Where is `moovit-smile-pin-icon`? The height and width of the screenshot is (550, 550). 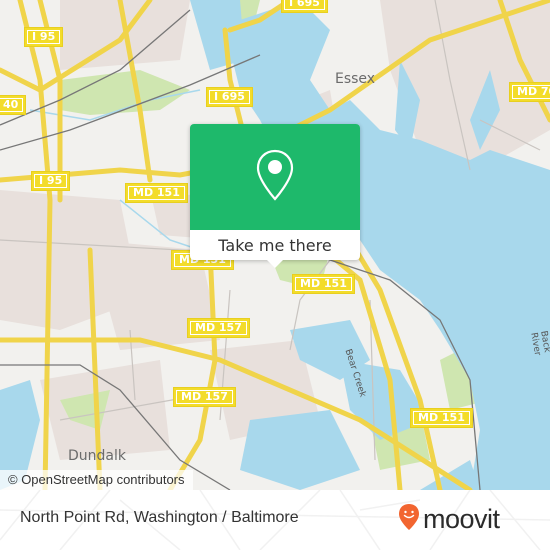
moovit-smile-pin-icon is located at coordinates (409, 519).